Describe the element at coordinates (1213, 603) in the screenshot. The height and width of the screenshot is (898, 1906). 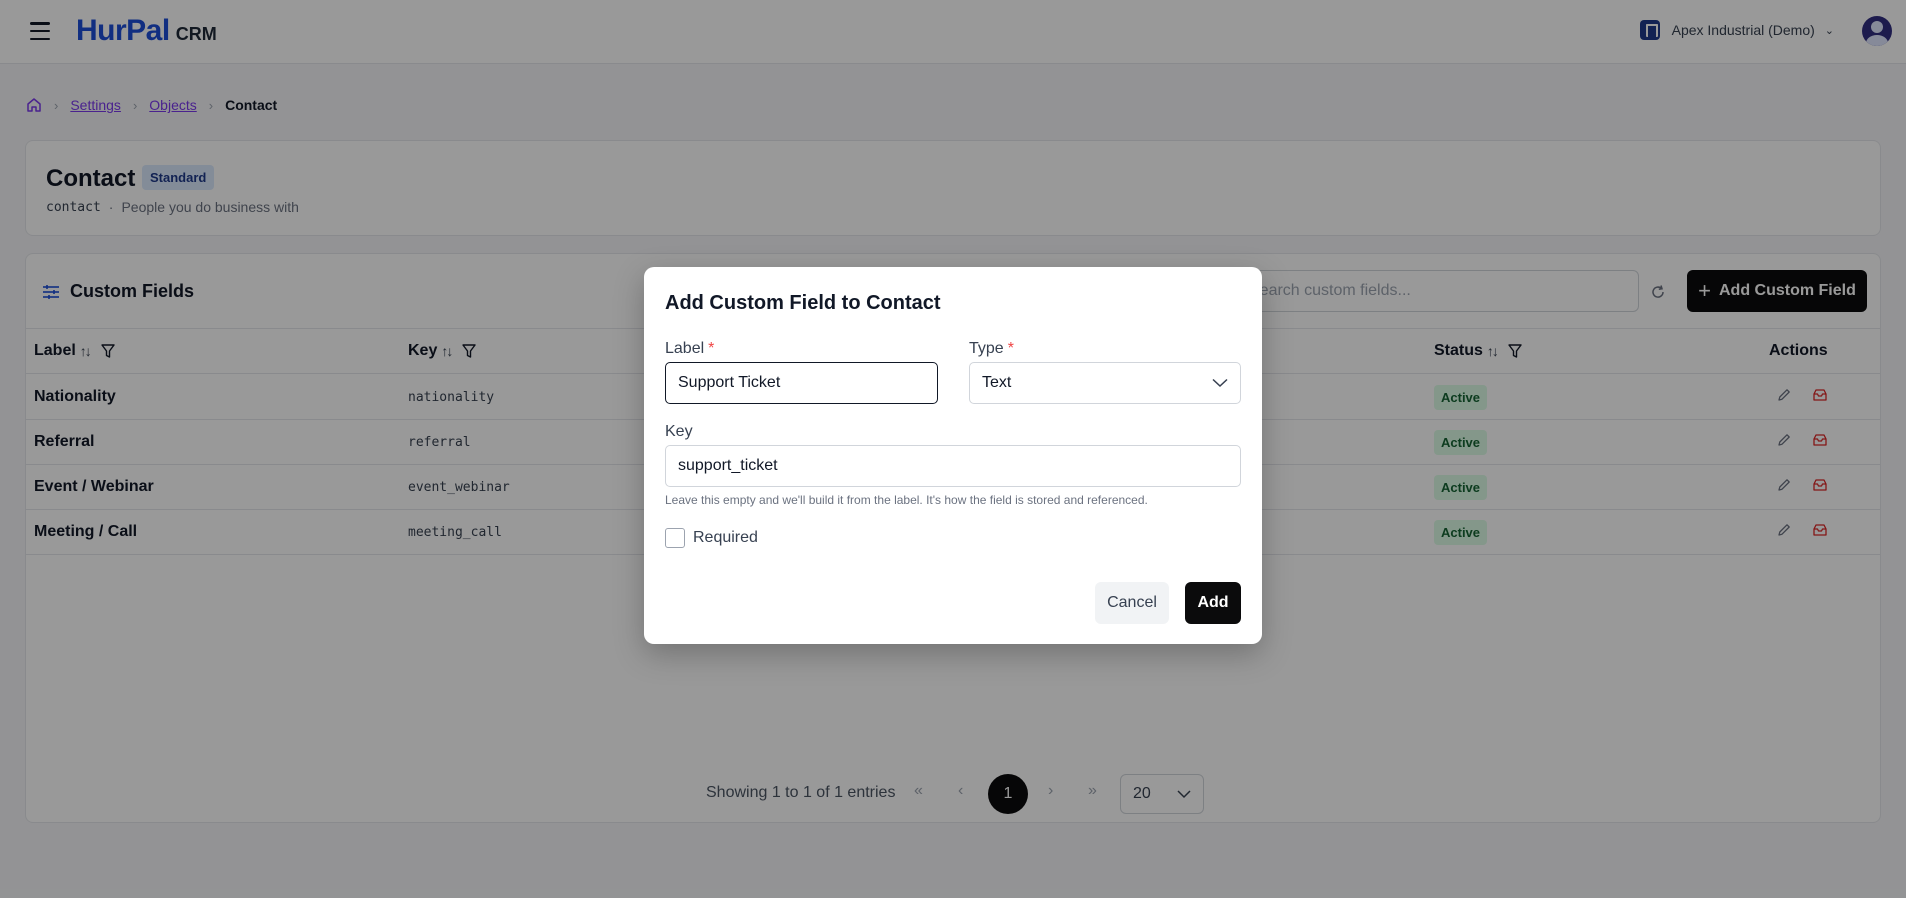
I see `add-button: Add` at that location.